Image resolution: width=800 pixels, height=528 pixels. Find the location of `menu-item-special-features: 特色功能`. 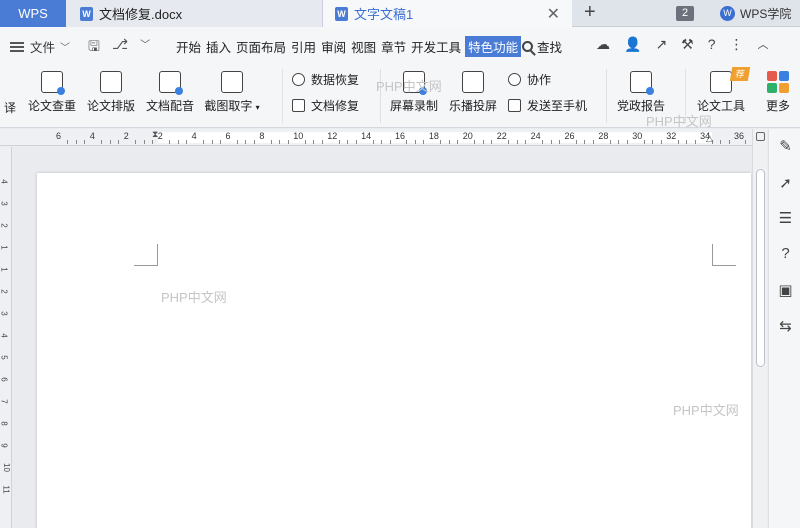

menu-item-special-features: 特色功能 is located at coordinates (493, 46).